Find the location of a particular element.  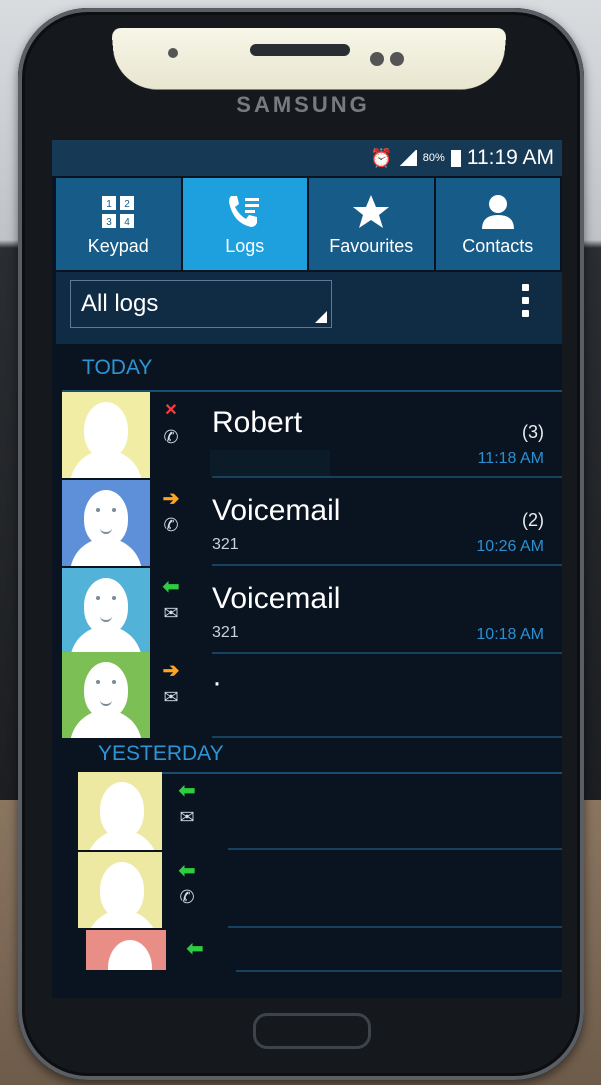

tab-label: Logs is located at coordinates (245, 245).